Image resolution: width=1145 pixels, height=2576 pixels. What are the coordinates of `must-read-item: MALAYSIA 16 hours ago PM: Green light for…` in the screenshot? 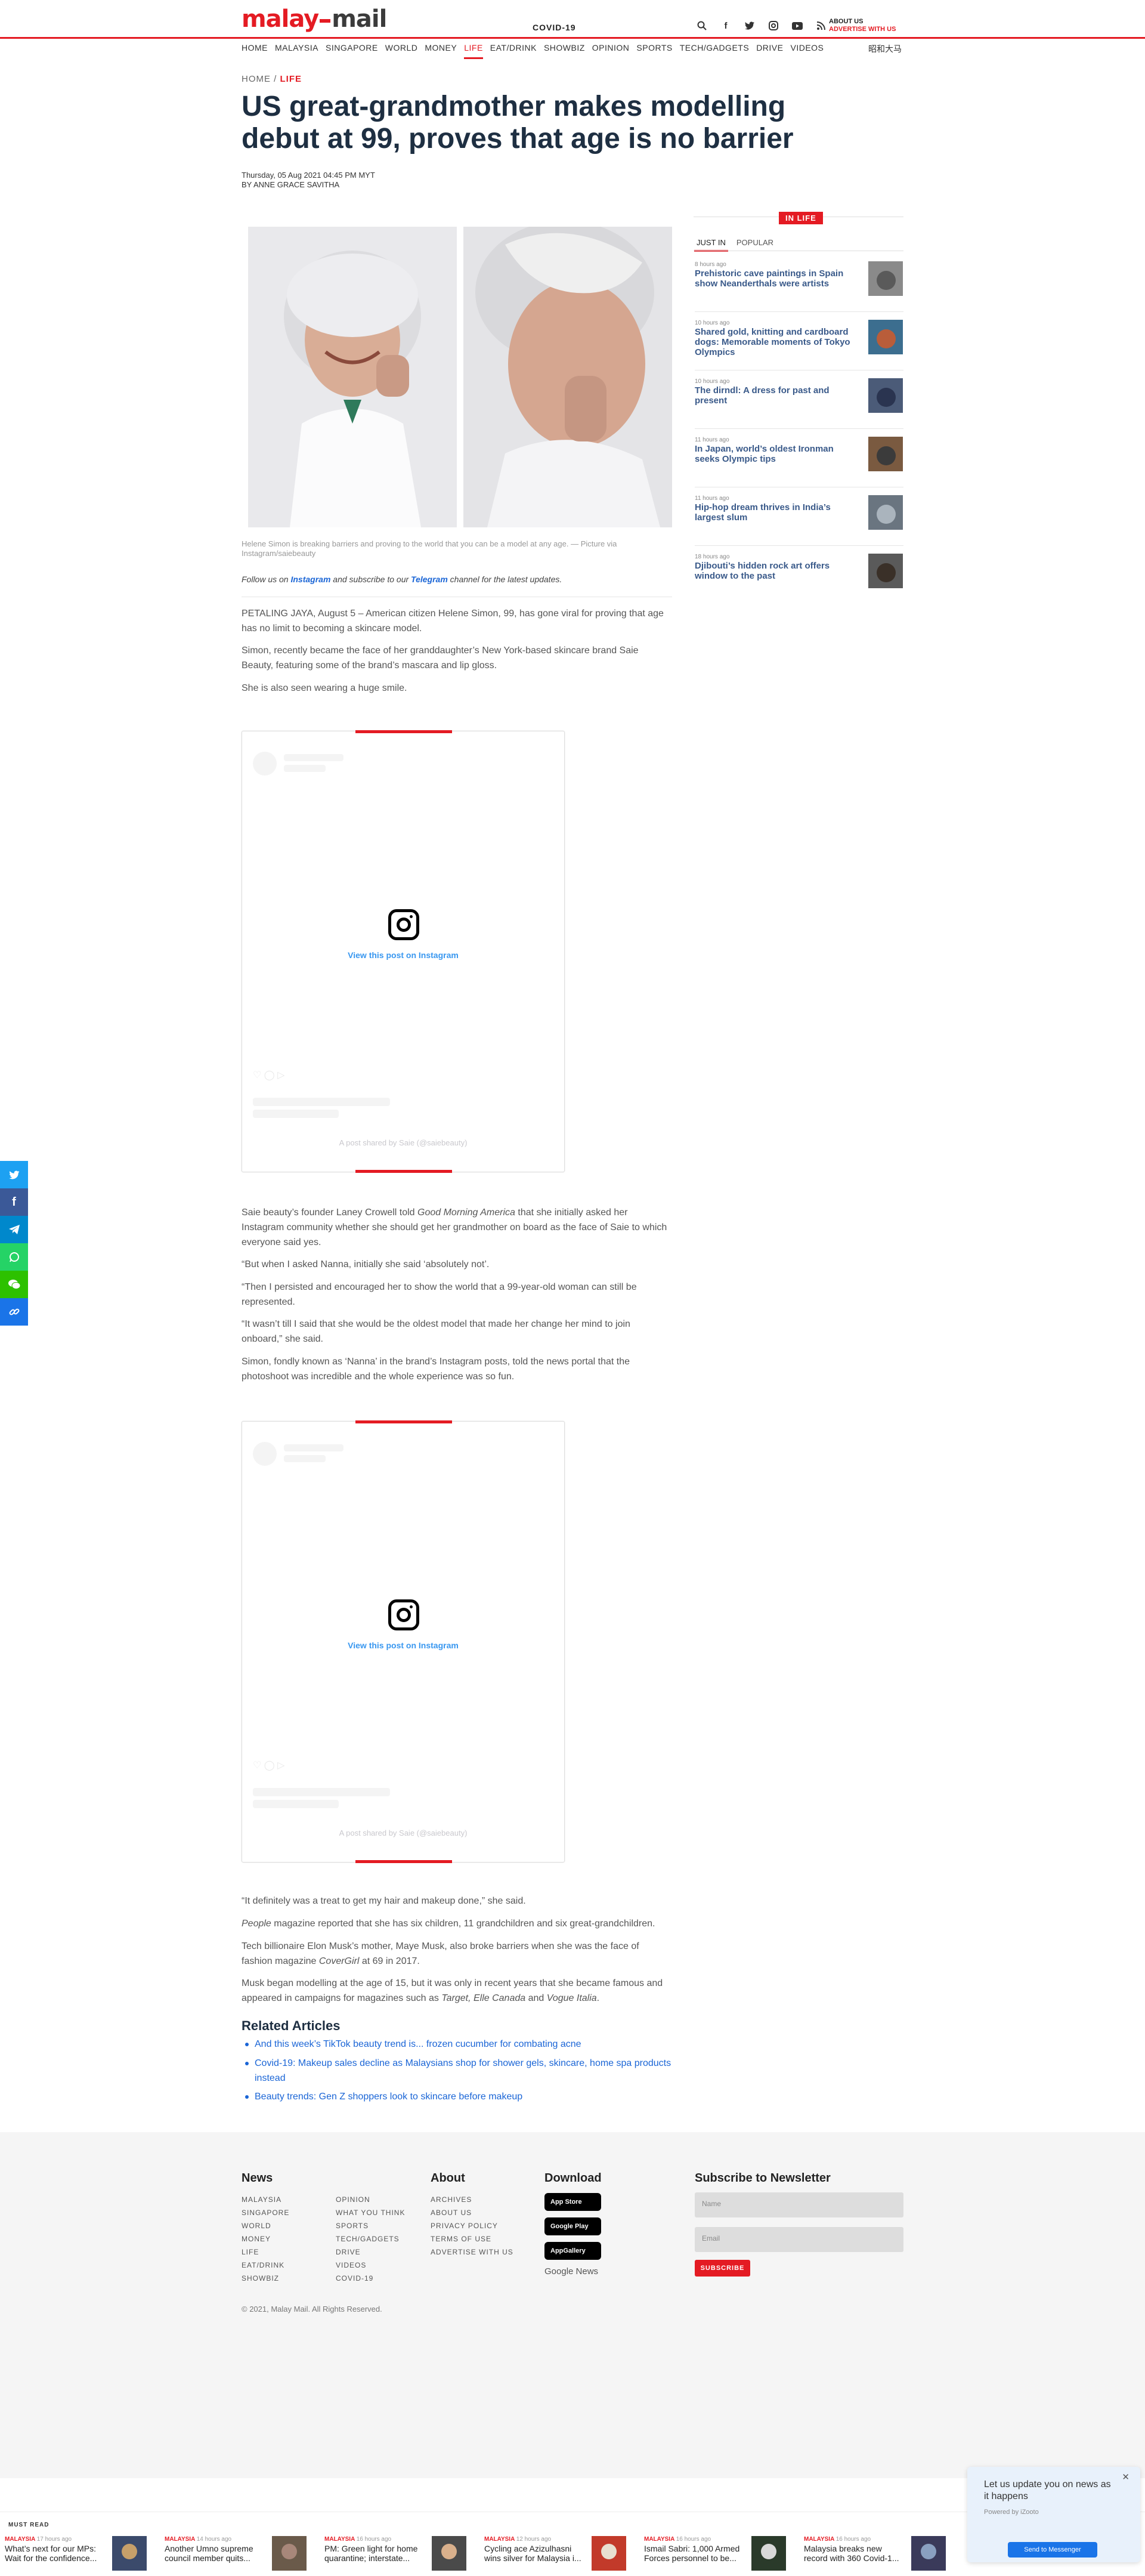 It's located at (397, 2554).